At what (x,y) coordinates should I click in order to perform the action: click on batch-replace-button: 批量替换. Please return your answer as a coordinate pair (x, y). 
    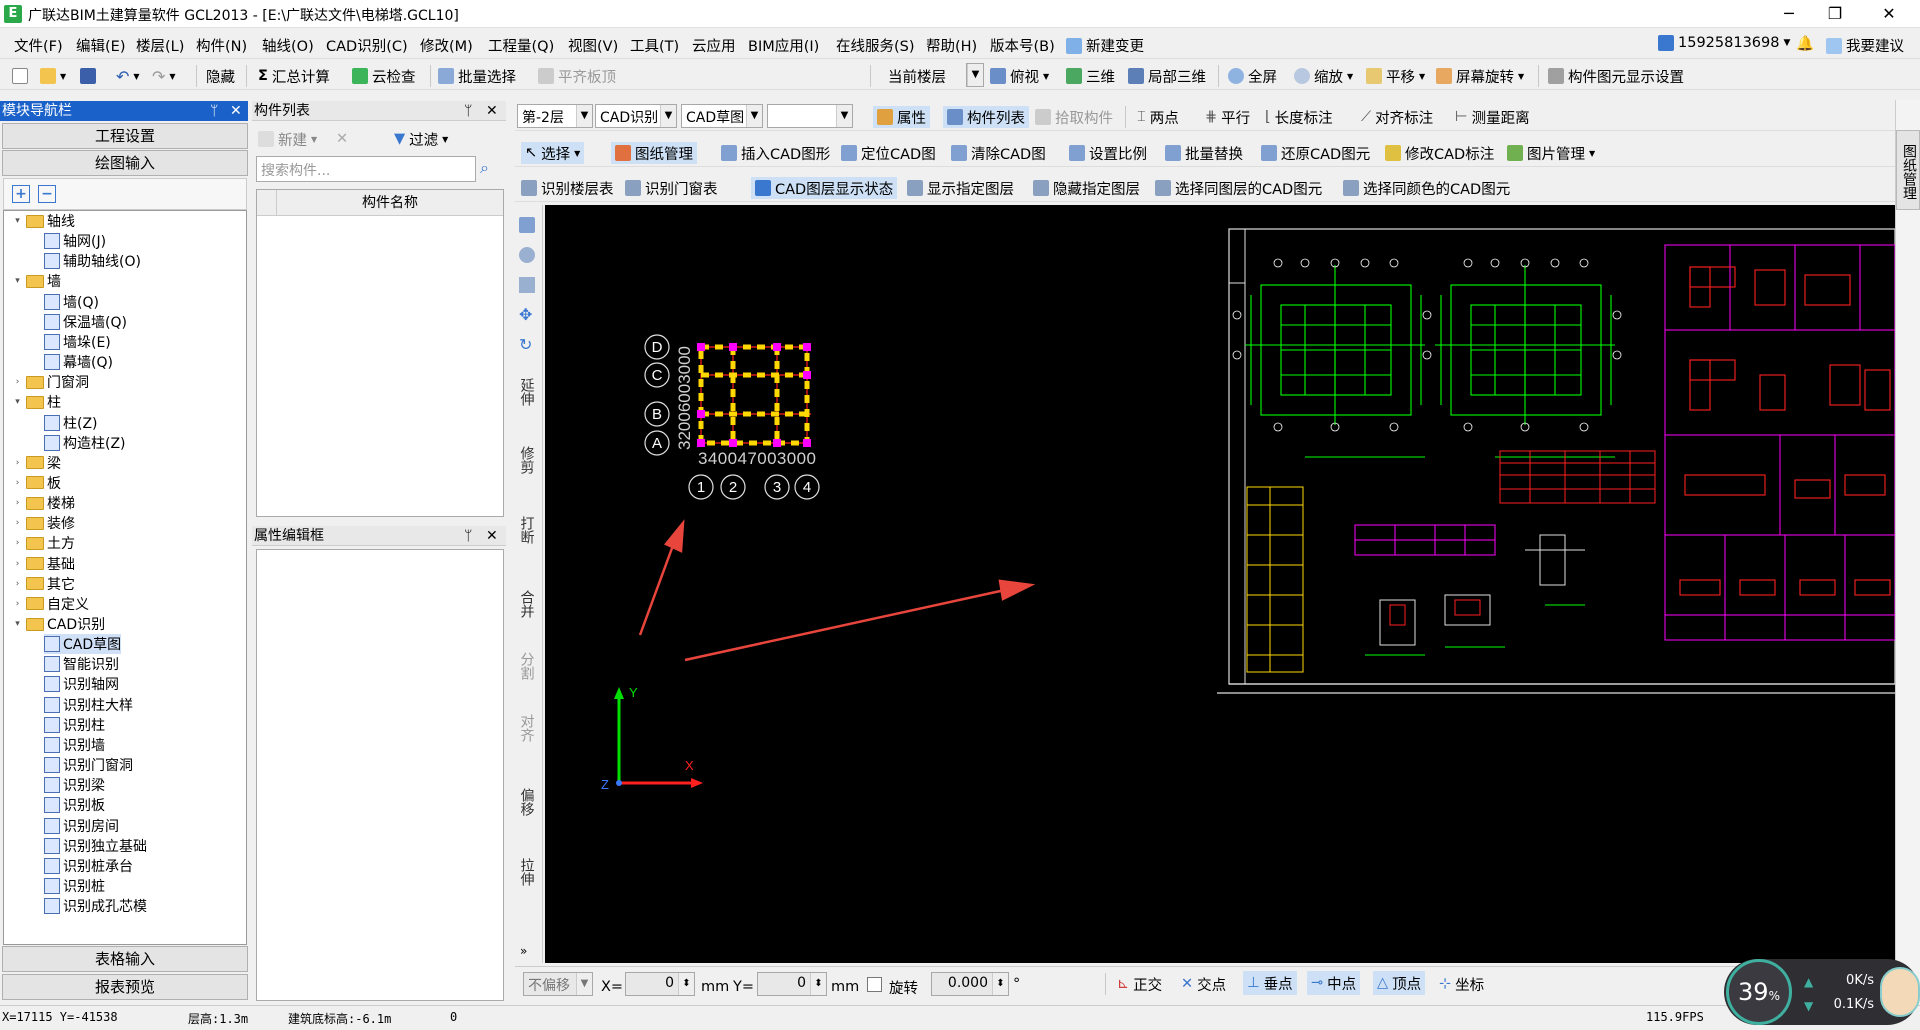
    Looking at the image, I should click on (1204, 153).